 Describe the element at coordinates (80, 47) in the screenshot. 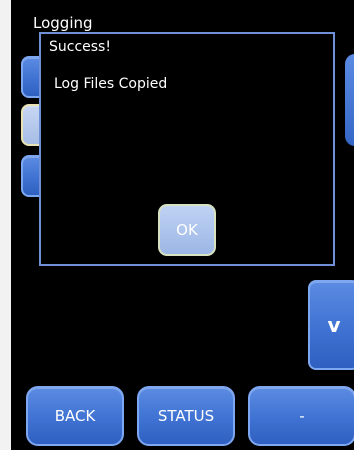

I see `dialog-title: Success!` at that location.